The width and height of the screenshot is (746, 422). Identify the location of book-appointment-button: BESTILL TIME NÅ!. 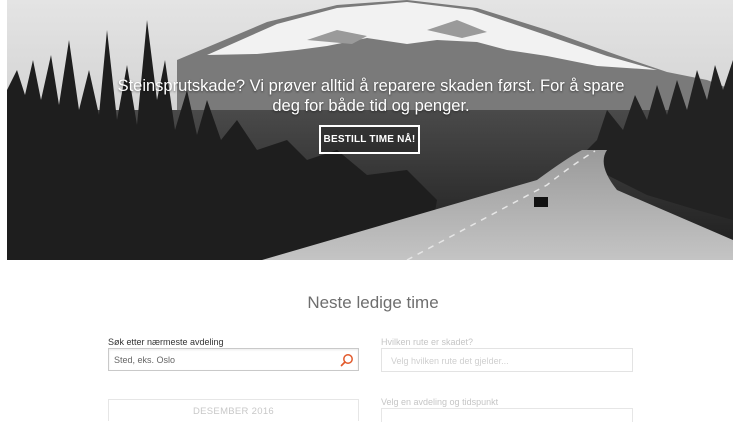
(369, 139).